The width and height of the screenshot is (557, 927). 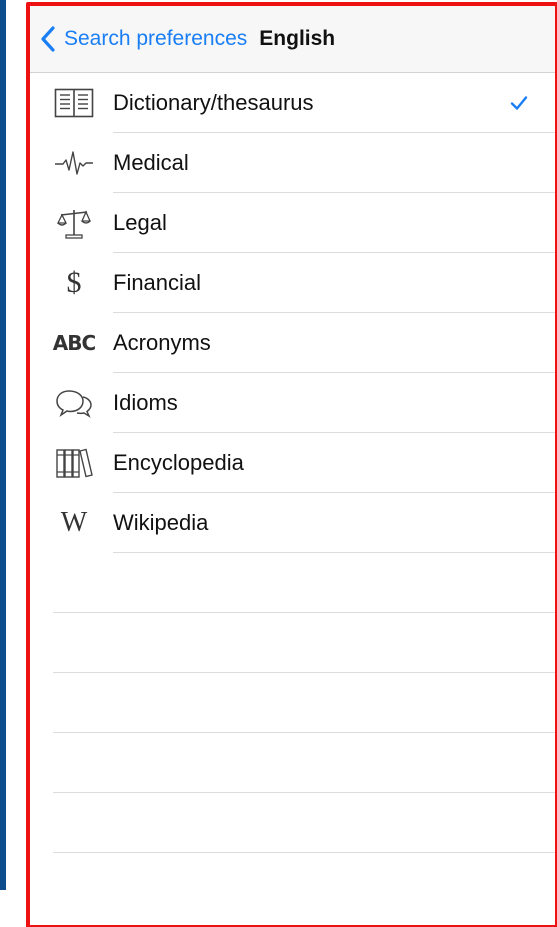 What do you see at coordinates (74, 522) in the screenshot?
I see `wikipedia-icon: W` at bounding box center [74, 522].